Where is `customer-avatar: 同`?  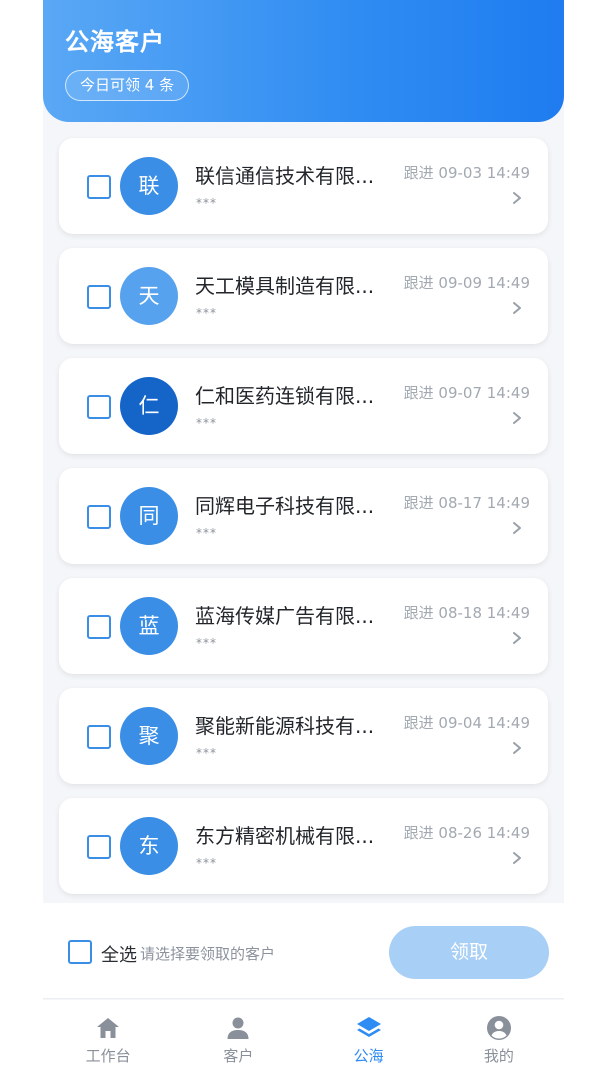 customer-avatar: 同 is located at coordinates (149, 516).